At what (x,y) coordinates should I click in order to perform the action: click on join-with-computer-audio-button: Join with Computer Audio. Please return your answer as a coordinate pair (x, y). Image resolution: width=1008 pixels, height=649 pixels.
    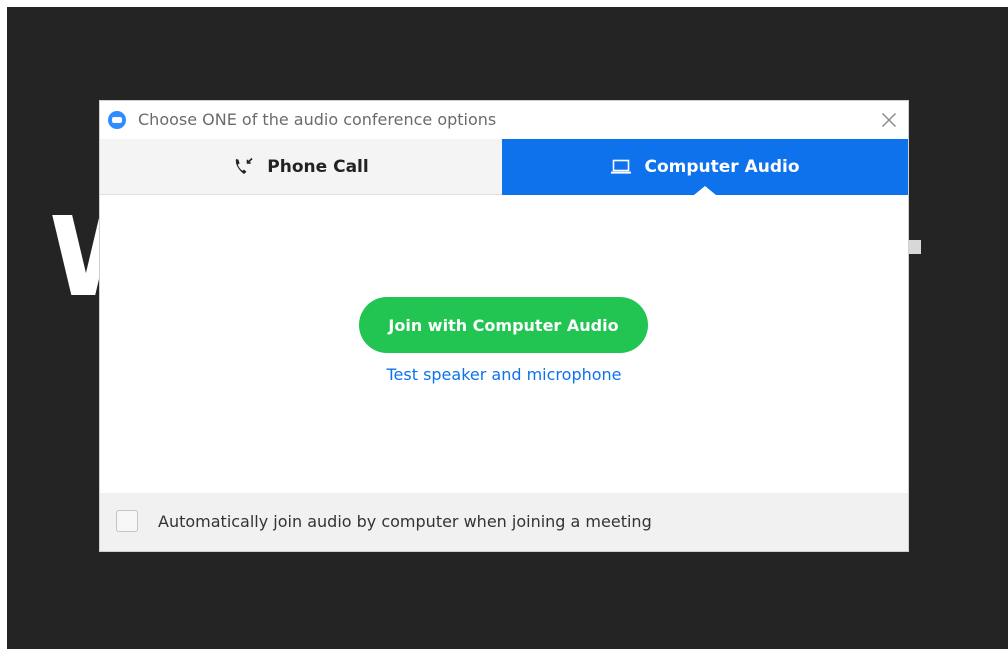
    Looking at the image, I should click on (503, 325).